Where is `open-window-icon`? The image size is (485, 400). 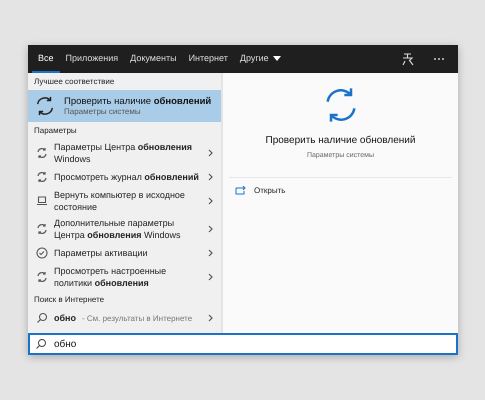
open-window-icon is located at coordinates (240, 190).